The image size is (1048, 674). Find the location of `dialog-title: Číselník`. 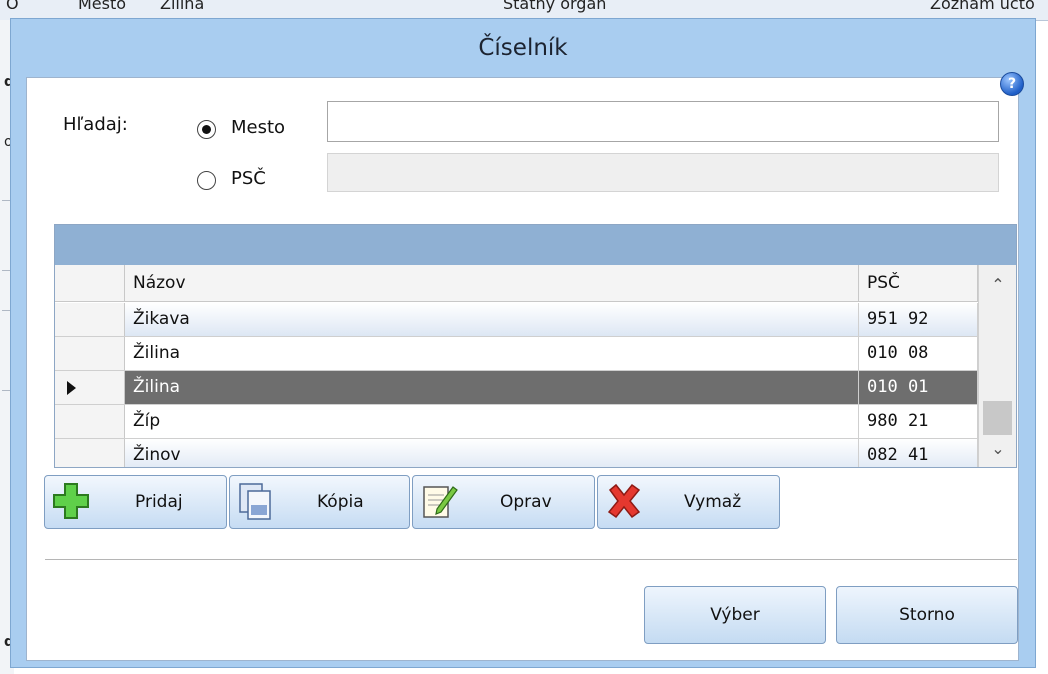

dialog-title: Číselník is located at coordinates (523, 48).